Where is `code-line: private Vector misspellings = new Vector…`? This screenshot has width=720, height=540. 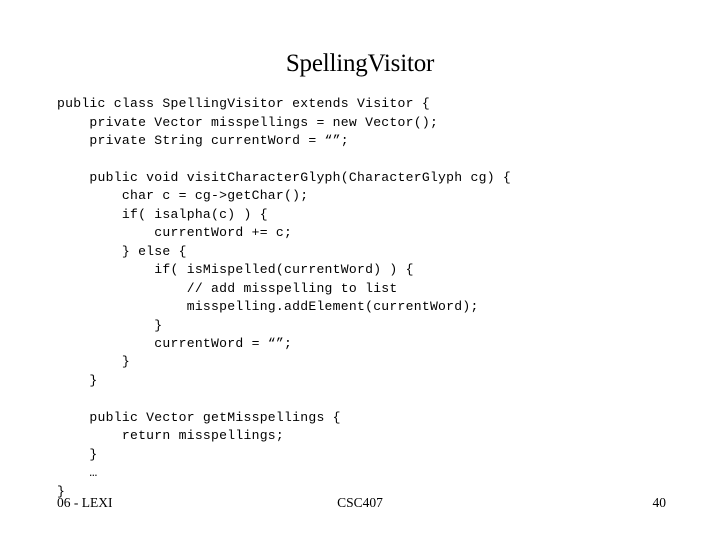
code-line: private Vector misspellings = new Vector… is located at coordinates (248, 122).